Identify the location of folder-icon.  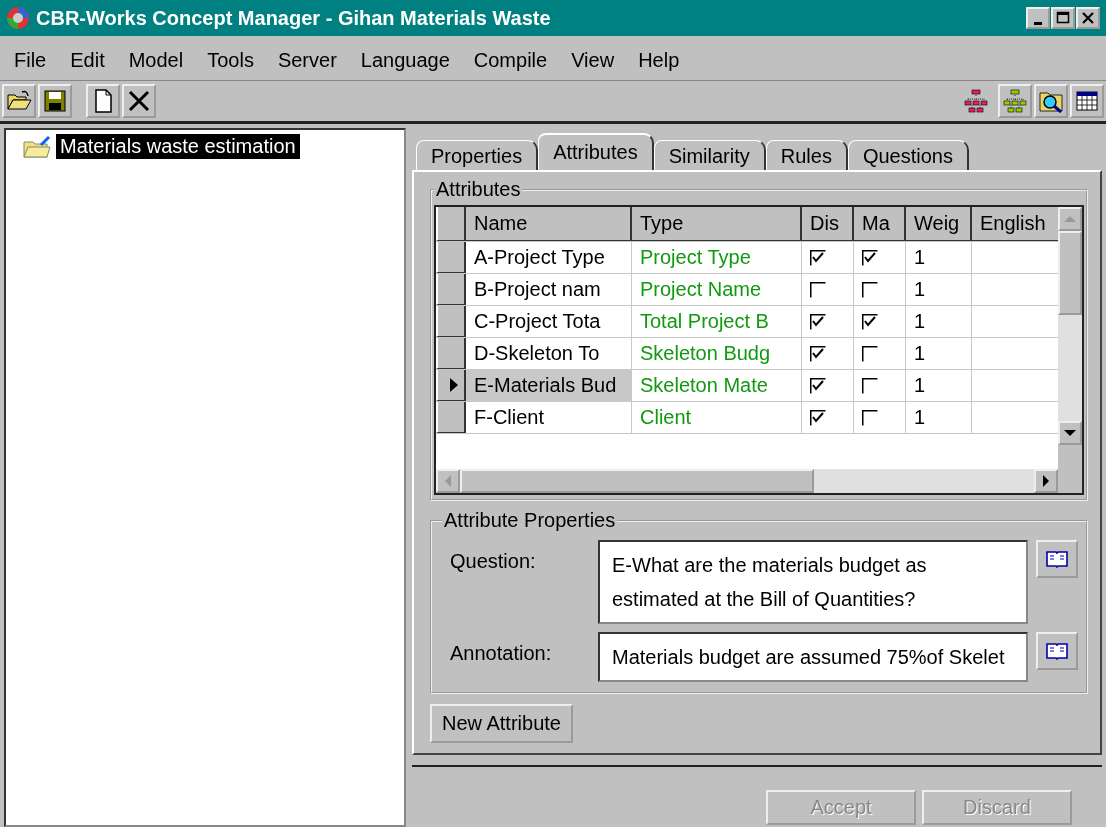
(37, 146).